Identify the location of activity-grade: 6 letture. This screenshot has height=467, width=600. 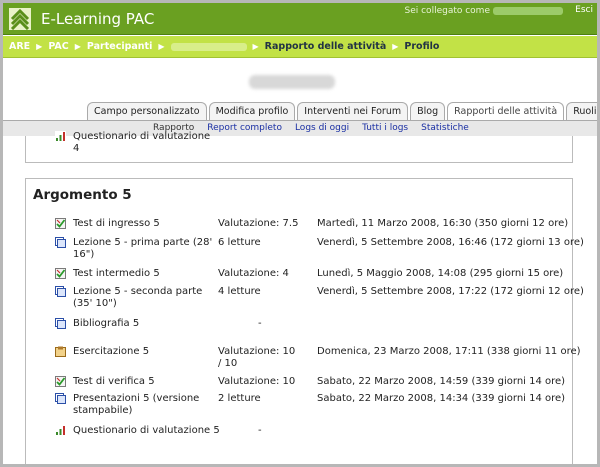
(239, 242).